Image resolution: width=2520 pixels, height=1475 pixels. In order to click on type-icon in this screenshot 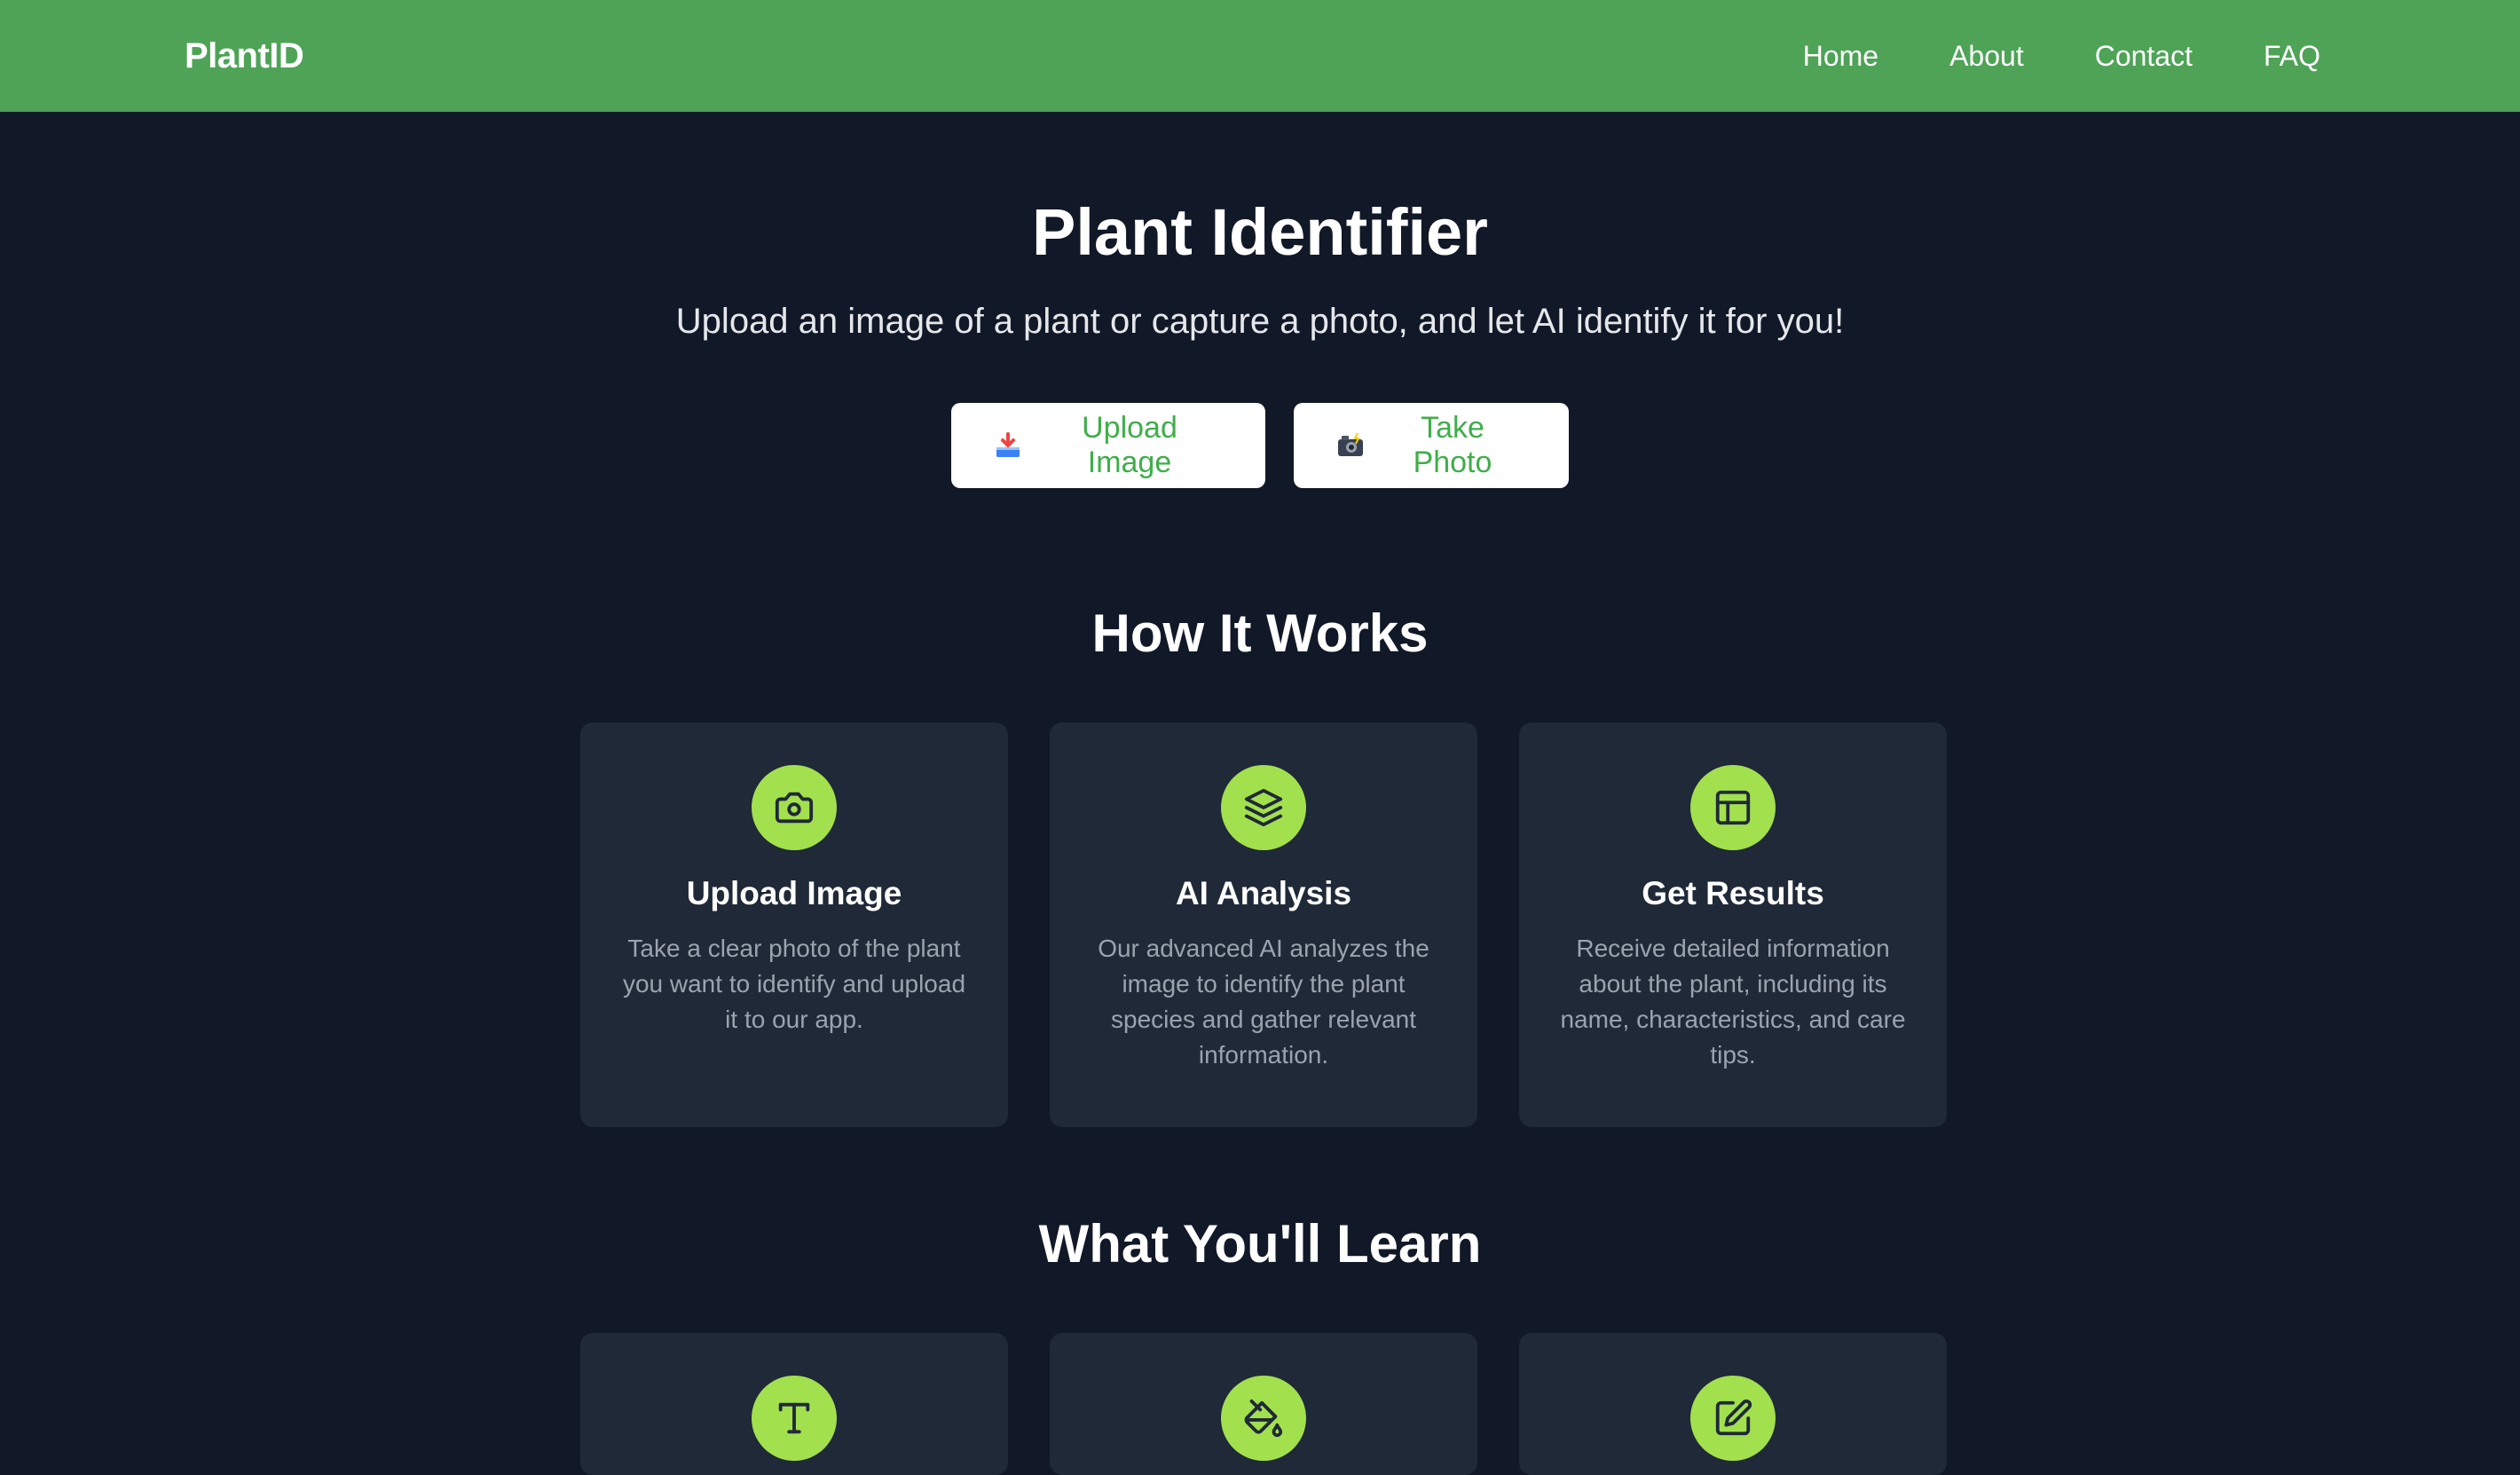, I will do `click(795, 1418)`.